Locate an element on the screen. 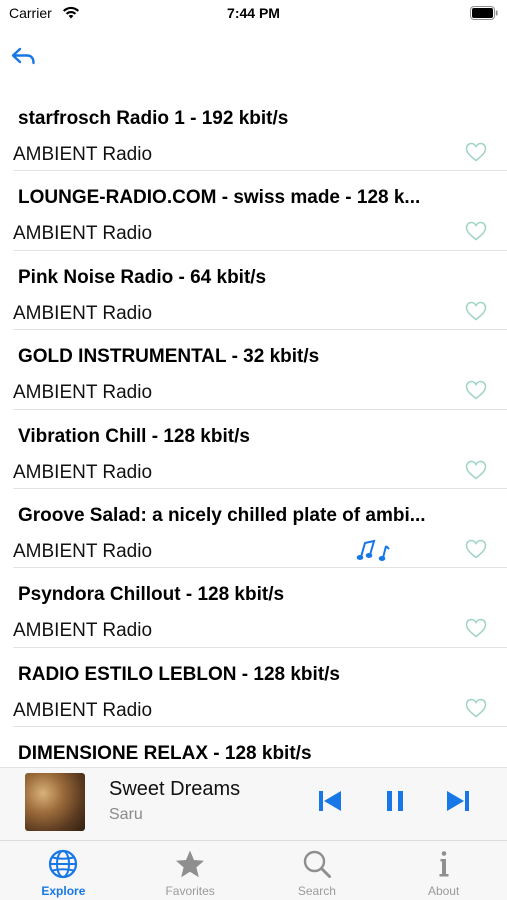  navigation-bar is located at coordinates (253, 60).